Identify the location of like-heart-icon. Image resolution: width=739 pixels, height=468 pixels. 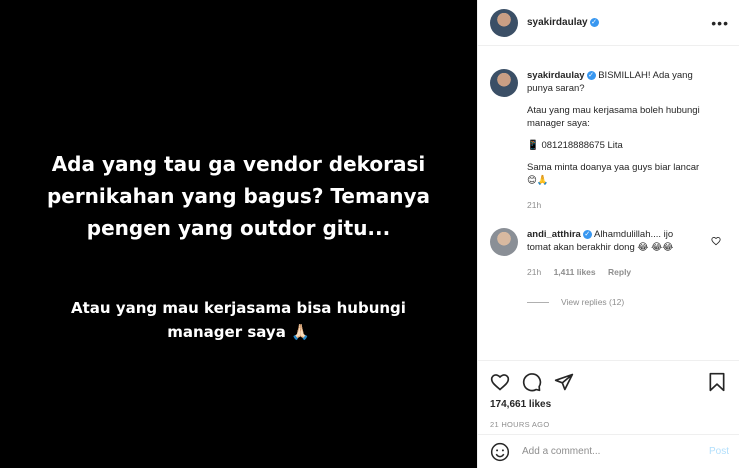
(500, 382).